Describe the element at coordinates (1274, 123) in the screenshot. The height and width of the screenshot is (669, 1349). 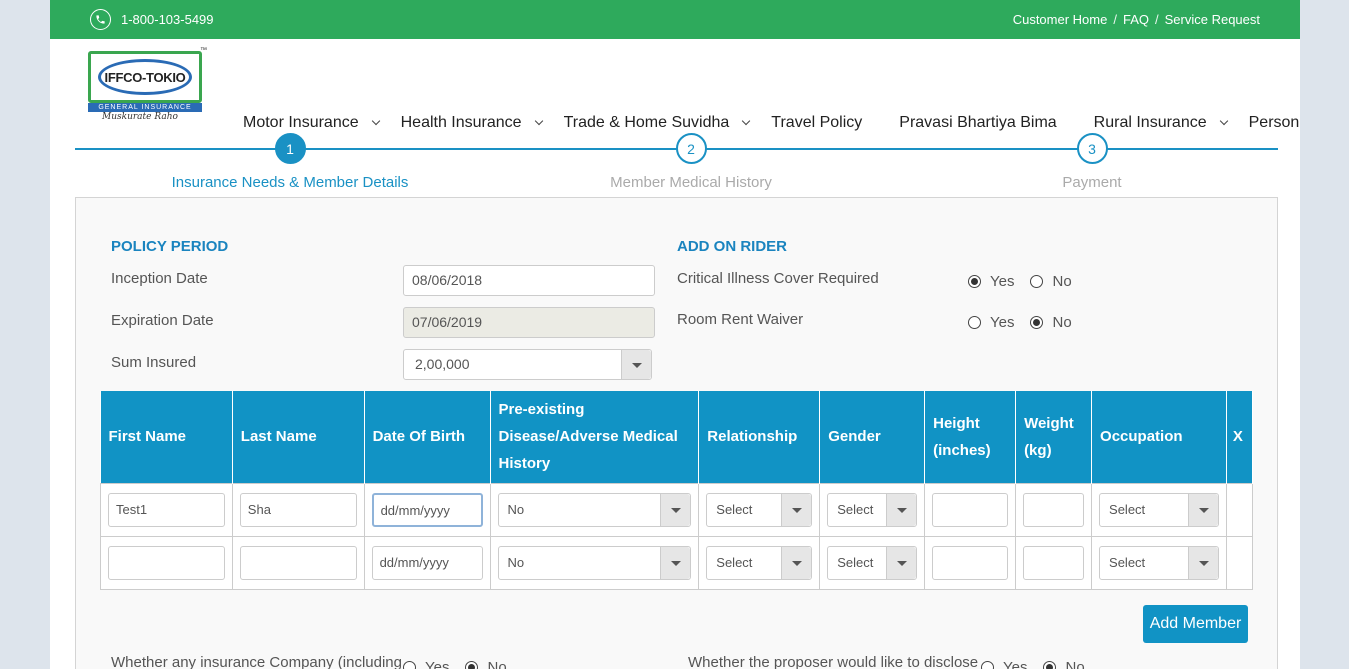
I see `nav-personal-accident-policy: Personal Accident Policy` at that location.